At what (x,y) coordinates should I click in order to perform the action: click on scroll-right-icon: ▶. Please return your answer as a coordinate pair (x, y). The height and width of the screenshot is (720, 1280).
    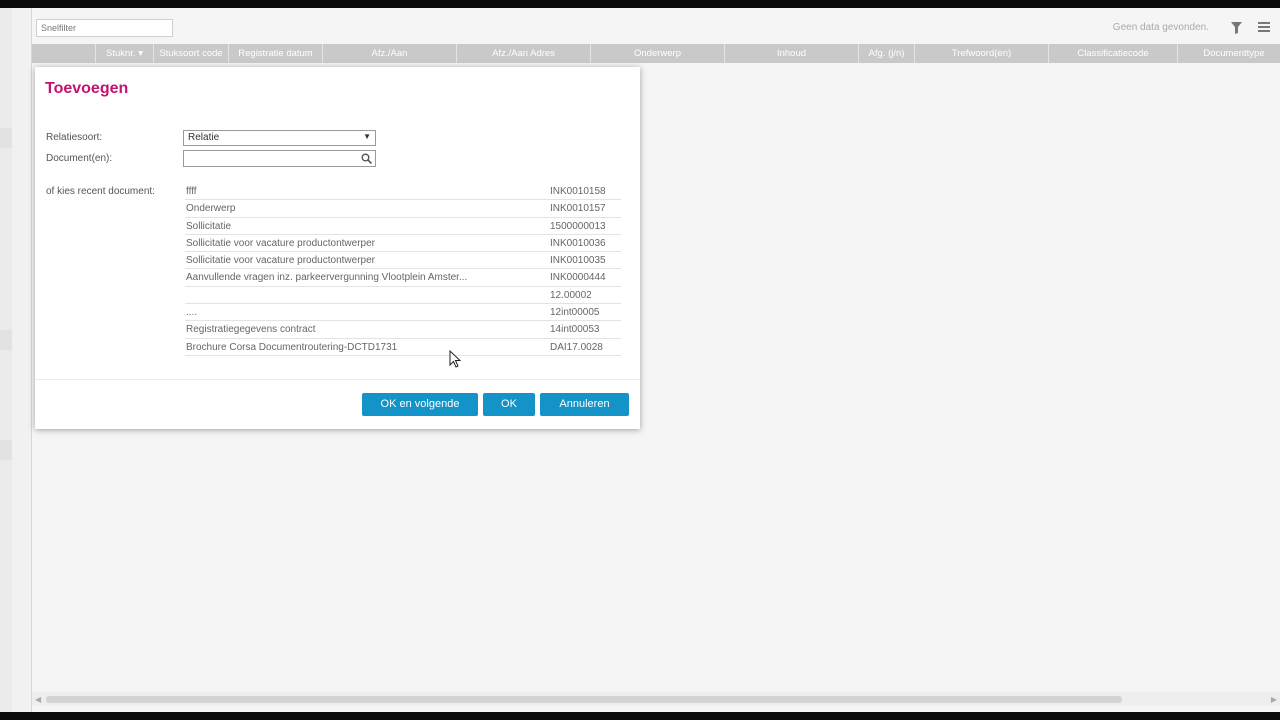
    Looking at the image, I should click on (1274, 699).